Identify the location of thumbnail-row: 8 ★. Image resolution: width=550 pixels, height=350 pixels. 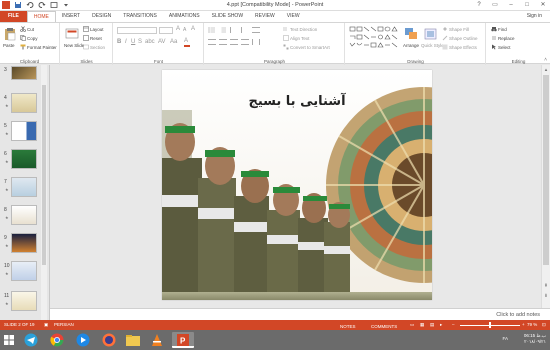
(24, 219).